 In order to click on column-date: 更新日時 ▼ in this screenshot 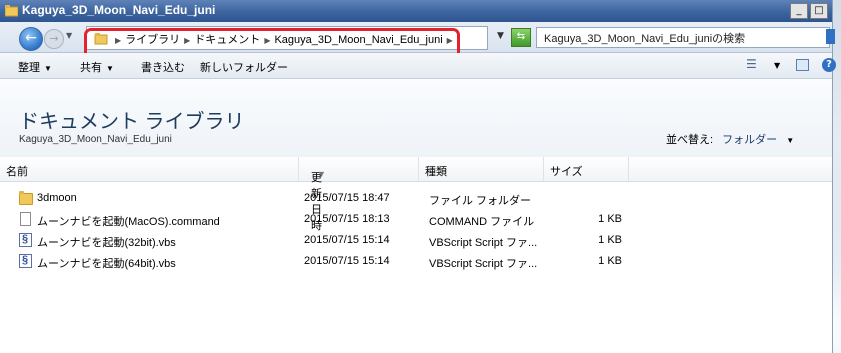, I will do `click(359, 194)`.